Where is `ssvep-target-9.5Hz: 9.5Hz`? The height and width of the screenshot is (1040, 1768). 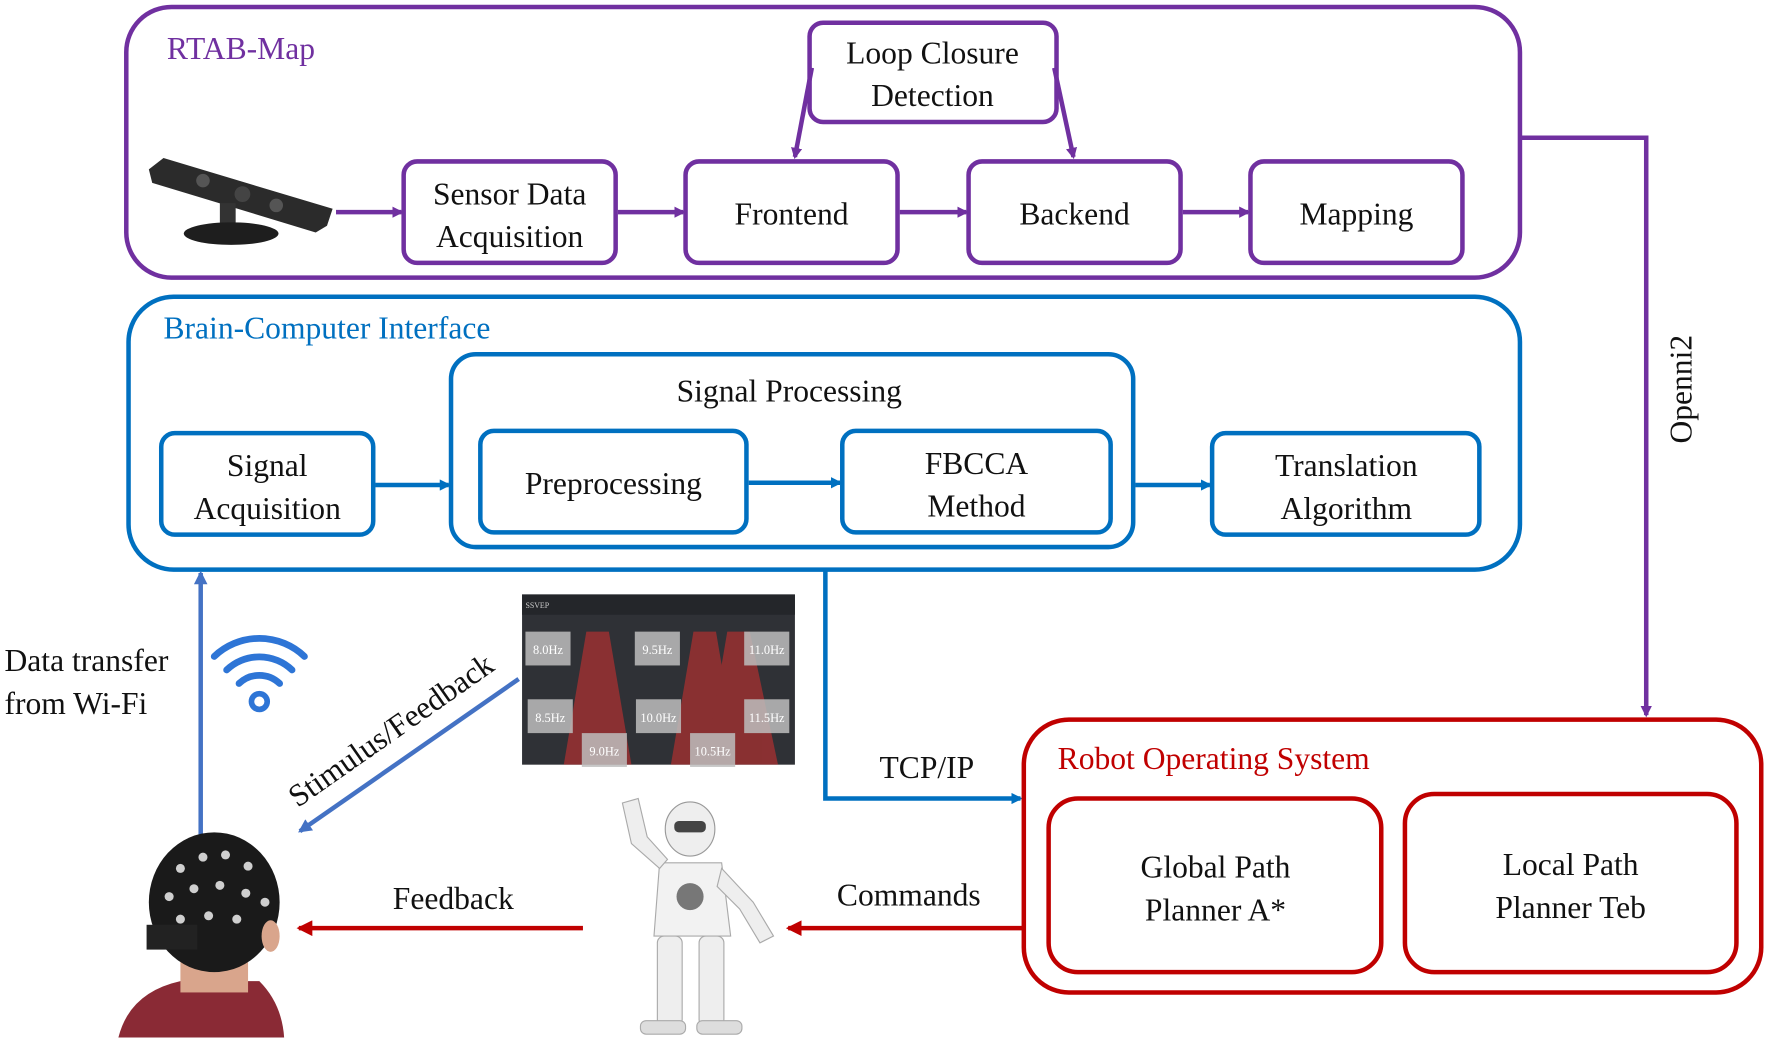
ssvep-target-9.5Hz: 9.5Hz is located at coordinates (657, 648).